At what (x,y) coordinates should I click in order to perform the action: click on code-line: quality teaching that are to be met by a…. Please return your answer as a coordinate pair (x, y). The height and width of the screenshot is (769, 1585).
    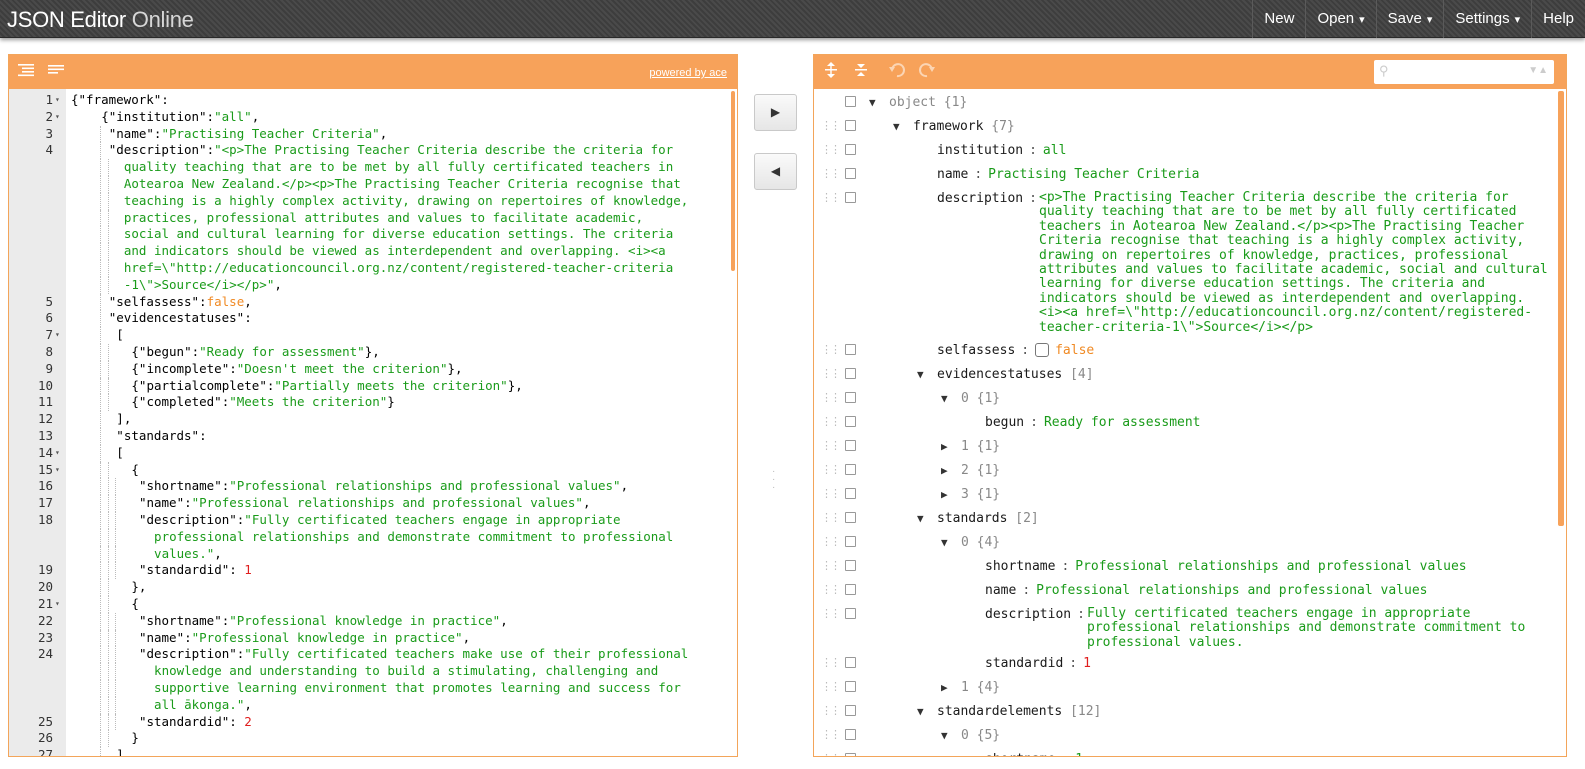
    Looking at the image, I should click on (373, 167).